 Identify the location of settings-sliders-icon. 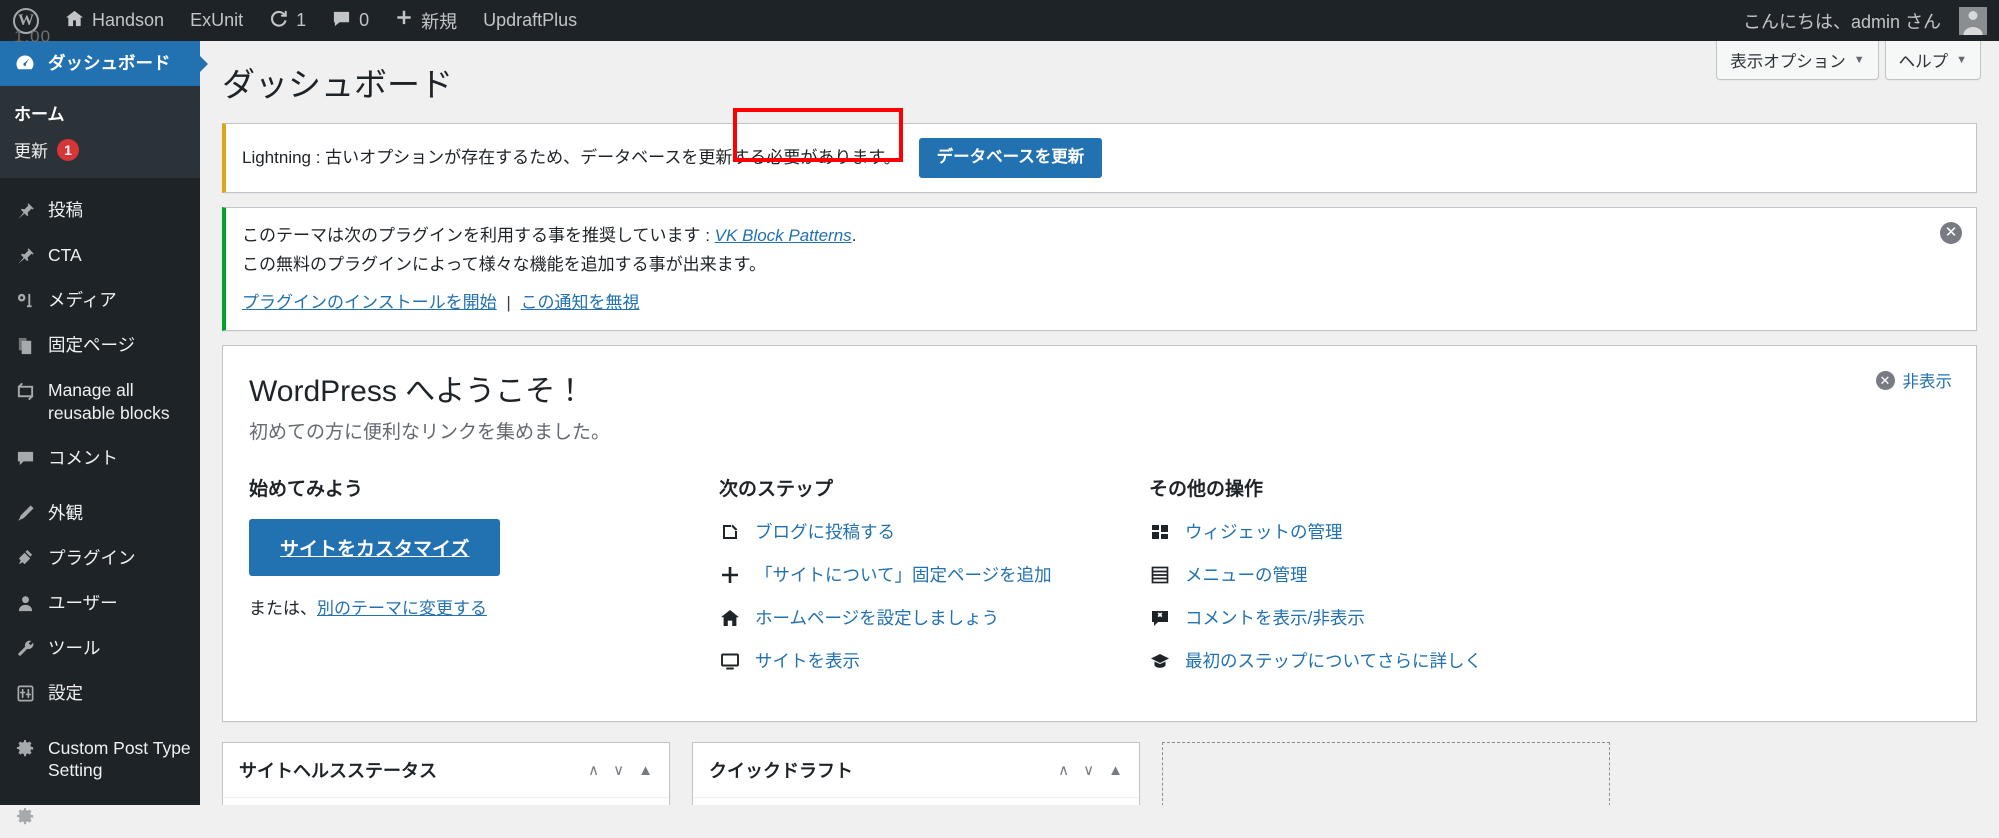
(25, 694).